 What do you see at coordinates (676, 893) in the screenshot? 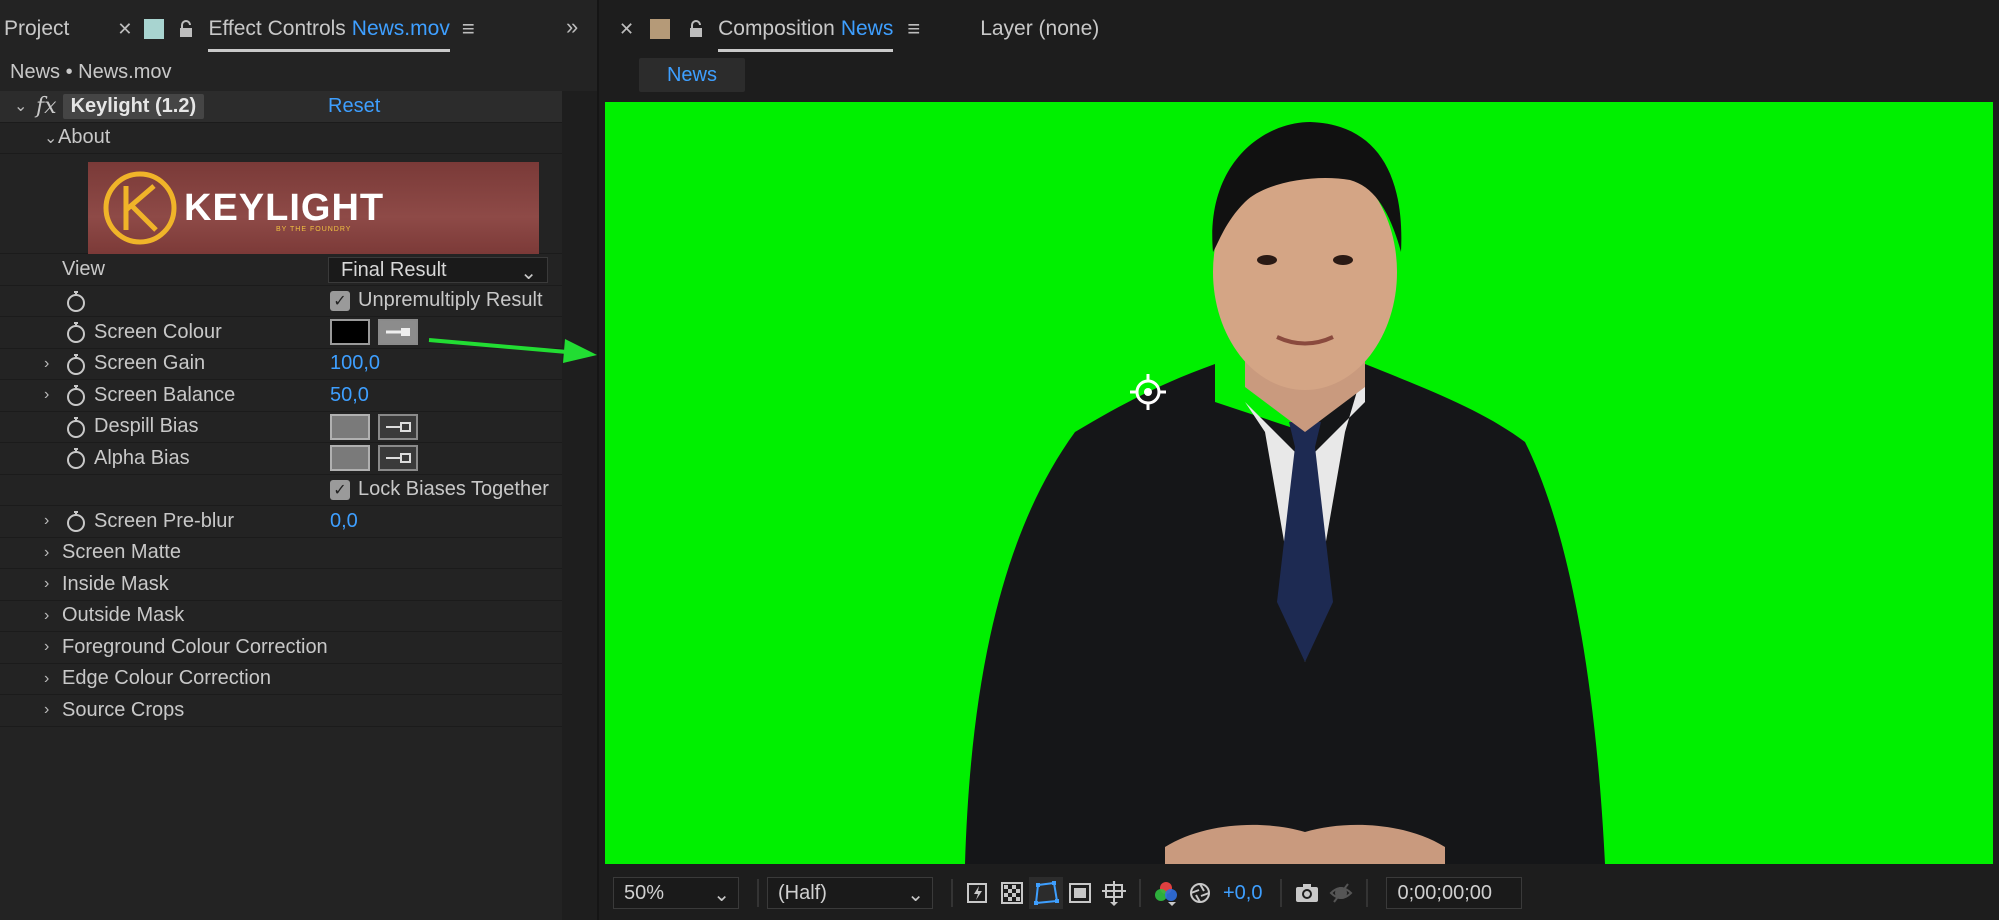
I see `zoom-select: 50% ⌄` at bounding box center [676, 893].